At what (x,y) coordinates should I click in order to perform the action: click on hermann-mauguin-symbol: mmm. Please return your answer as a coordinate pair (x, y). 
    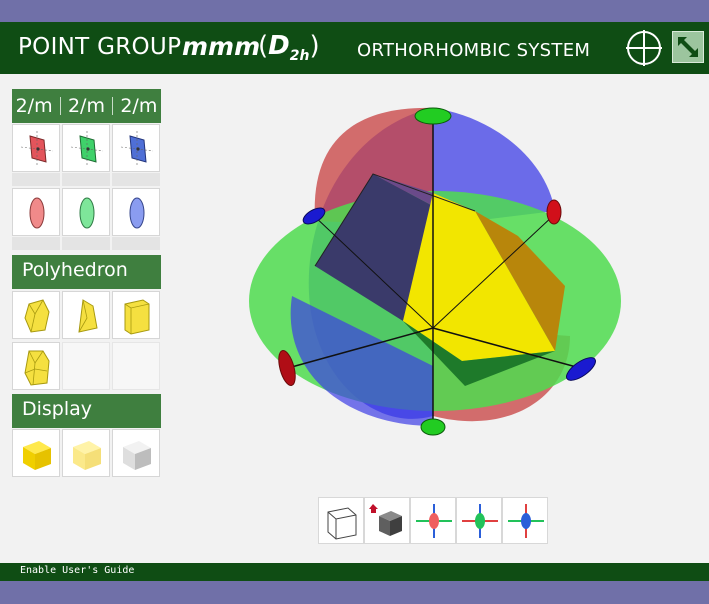
    Looking at the image, I should click on (221, 46).